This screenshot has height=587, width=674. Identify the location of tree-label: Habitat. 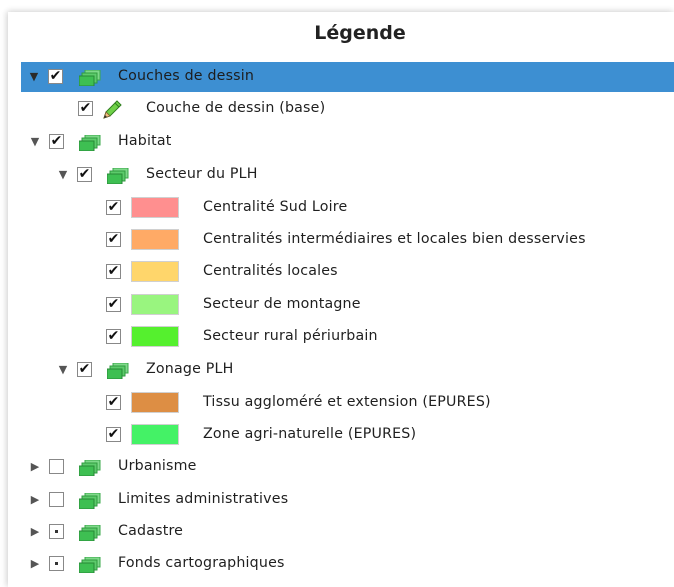
(145, 141).